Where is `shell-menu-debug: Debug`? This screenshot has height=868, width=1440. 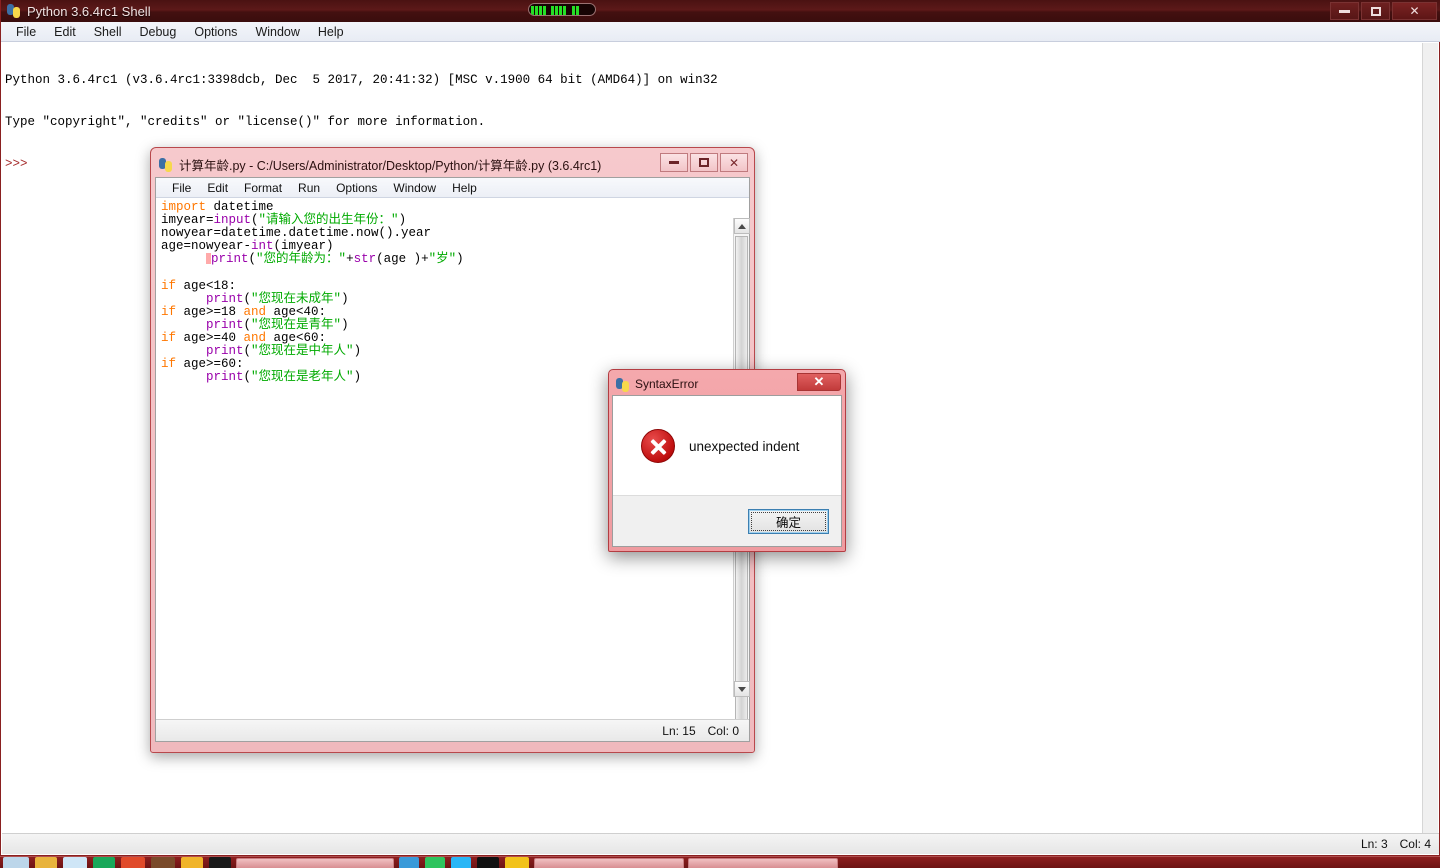 shell-menu-debug: Debug is located at coordinates (158, 32).